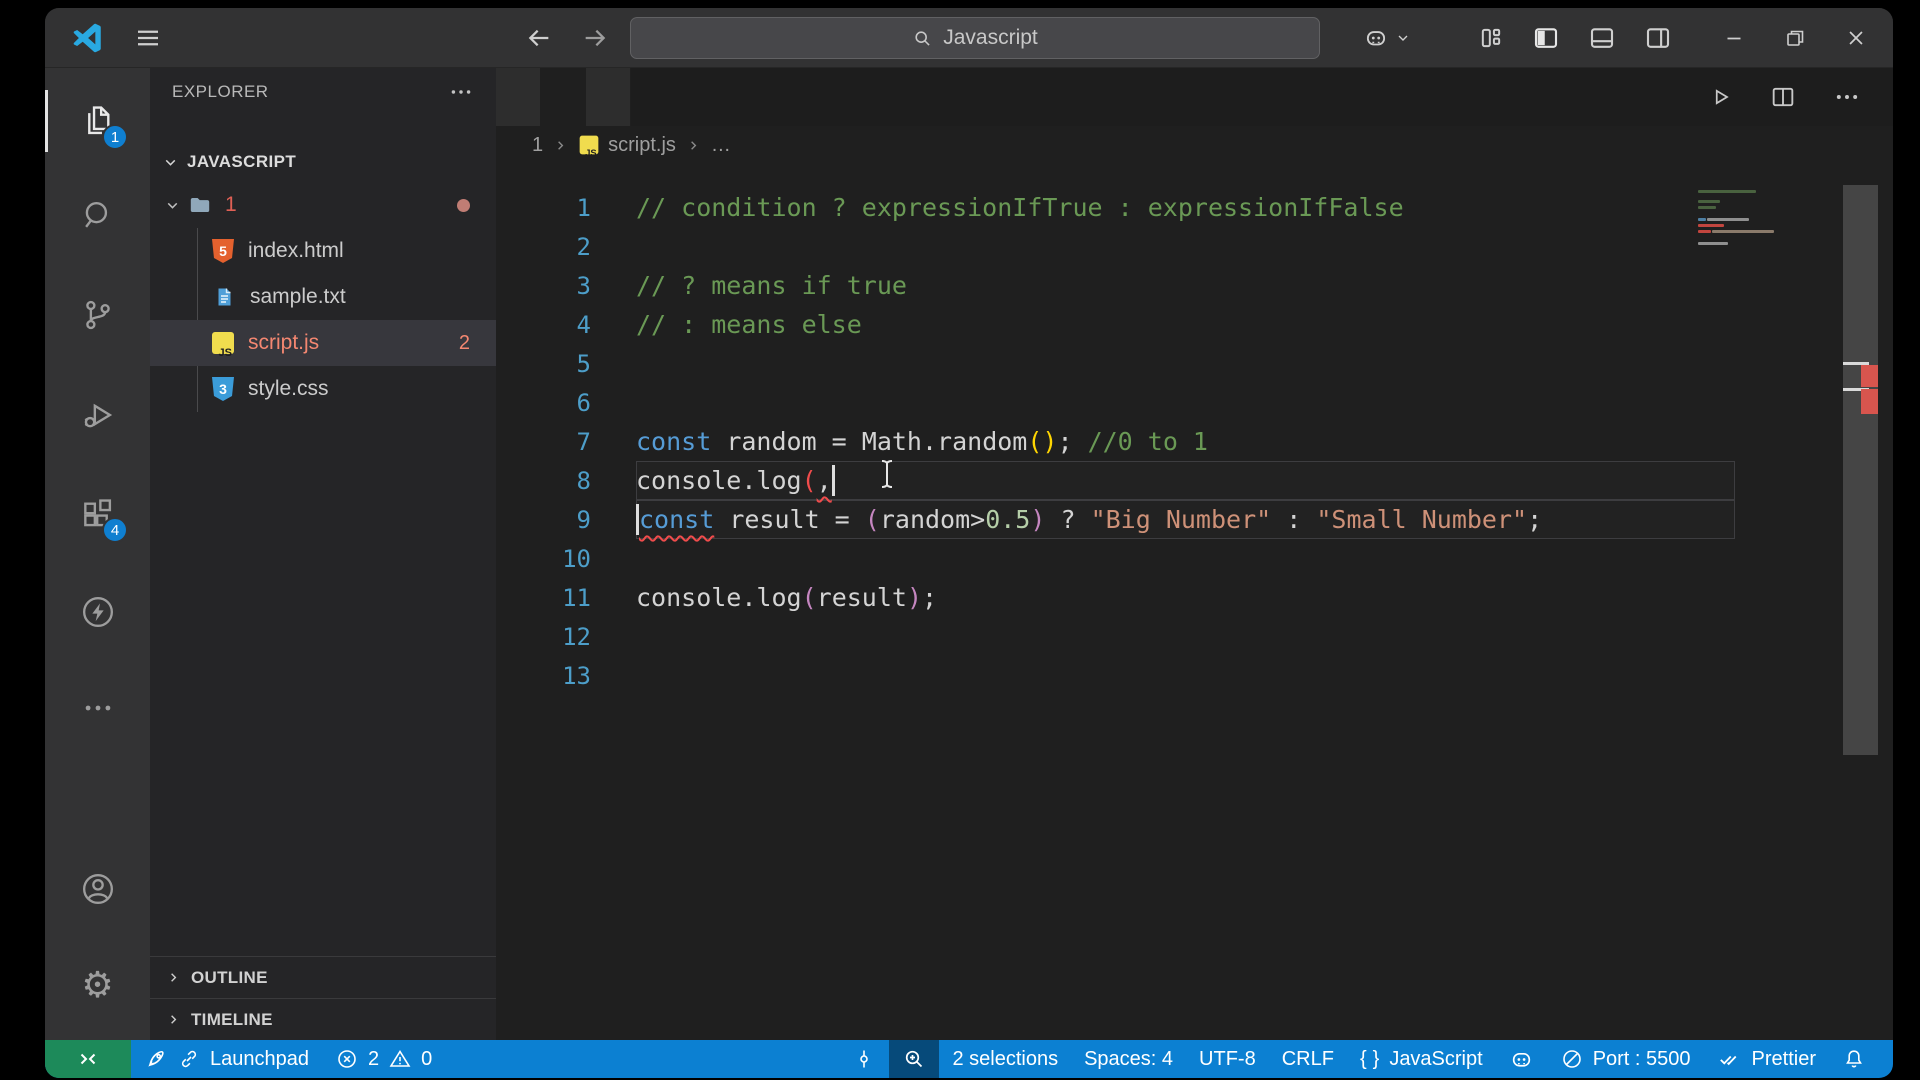 Image resolution: width=1920 pixels, height=1080 pixels. I want to click on breadcrumb-item: JS script.js, so click(627, 146).